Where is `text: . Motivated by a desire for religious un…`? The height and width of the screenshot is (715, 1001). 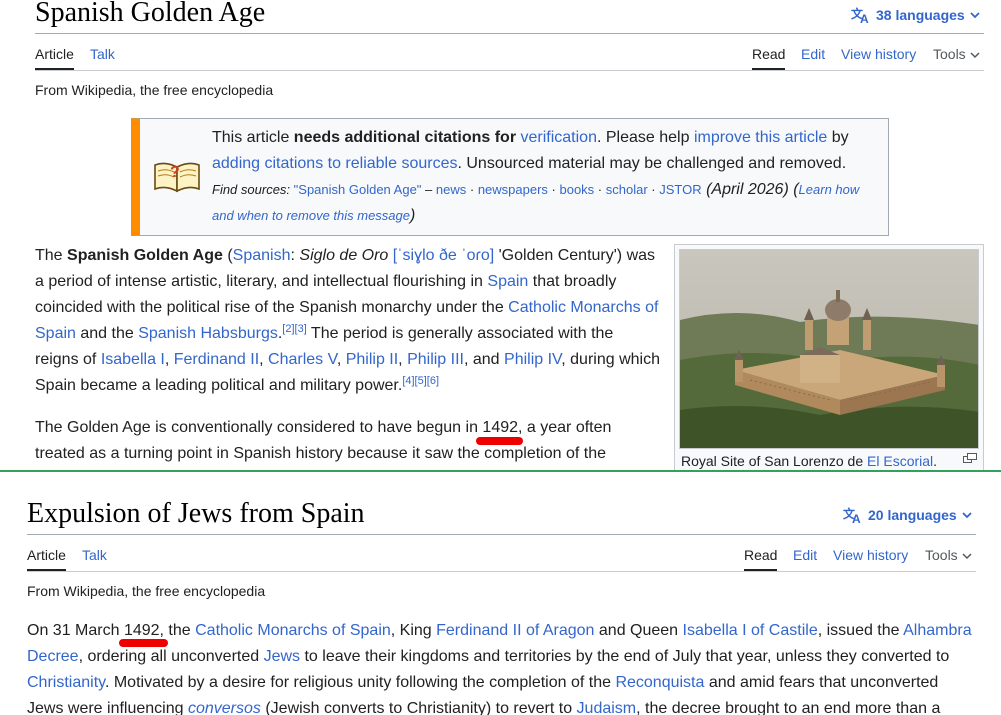
text: . Motivated by a desire for religious un… is located at coordinates (360, 682).